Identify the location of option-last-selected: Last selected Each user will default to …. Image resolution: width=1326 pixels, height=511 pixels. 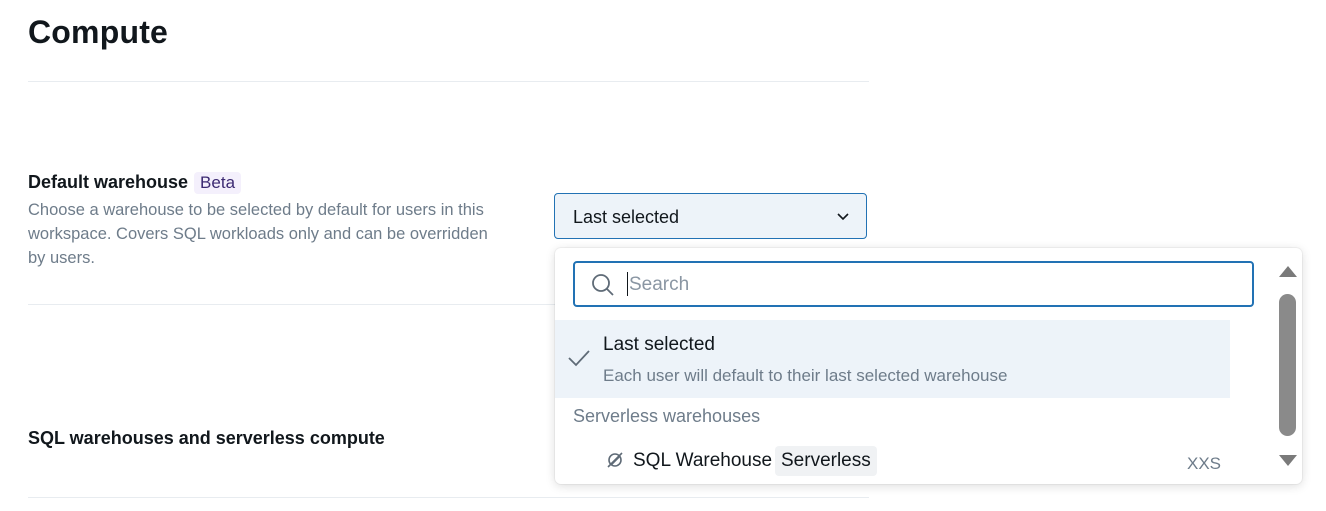
(892, 359).